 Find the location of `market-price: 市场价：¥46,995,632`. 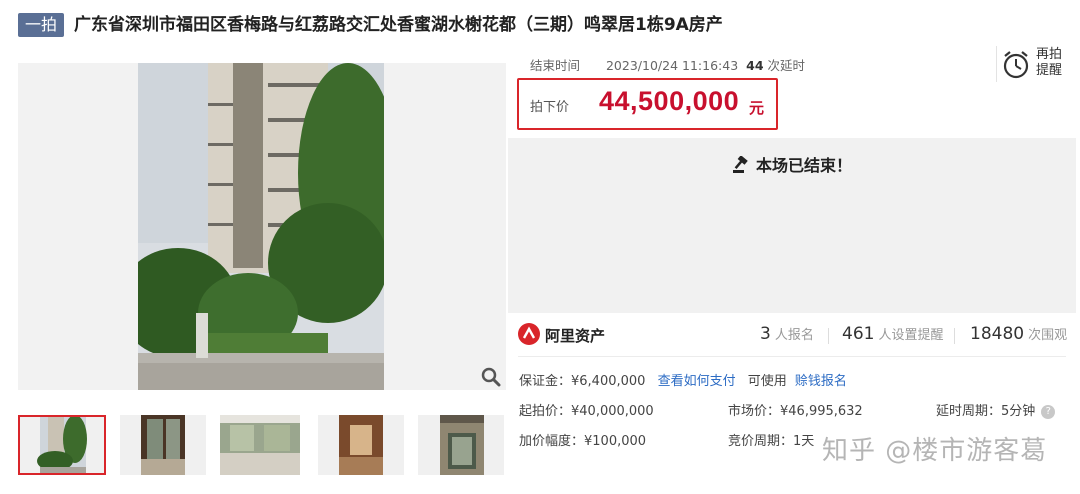

market-price: 市场价：¥46,995,632 is located at coordinates (795, 411).